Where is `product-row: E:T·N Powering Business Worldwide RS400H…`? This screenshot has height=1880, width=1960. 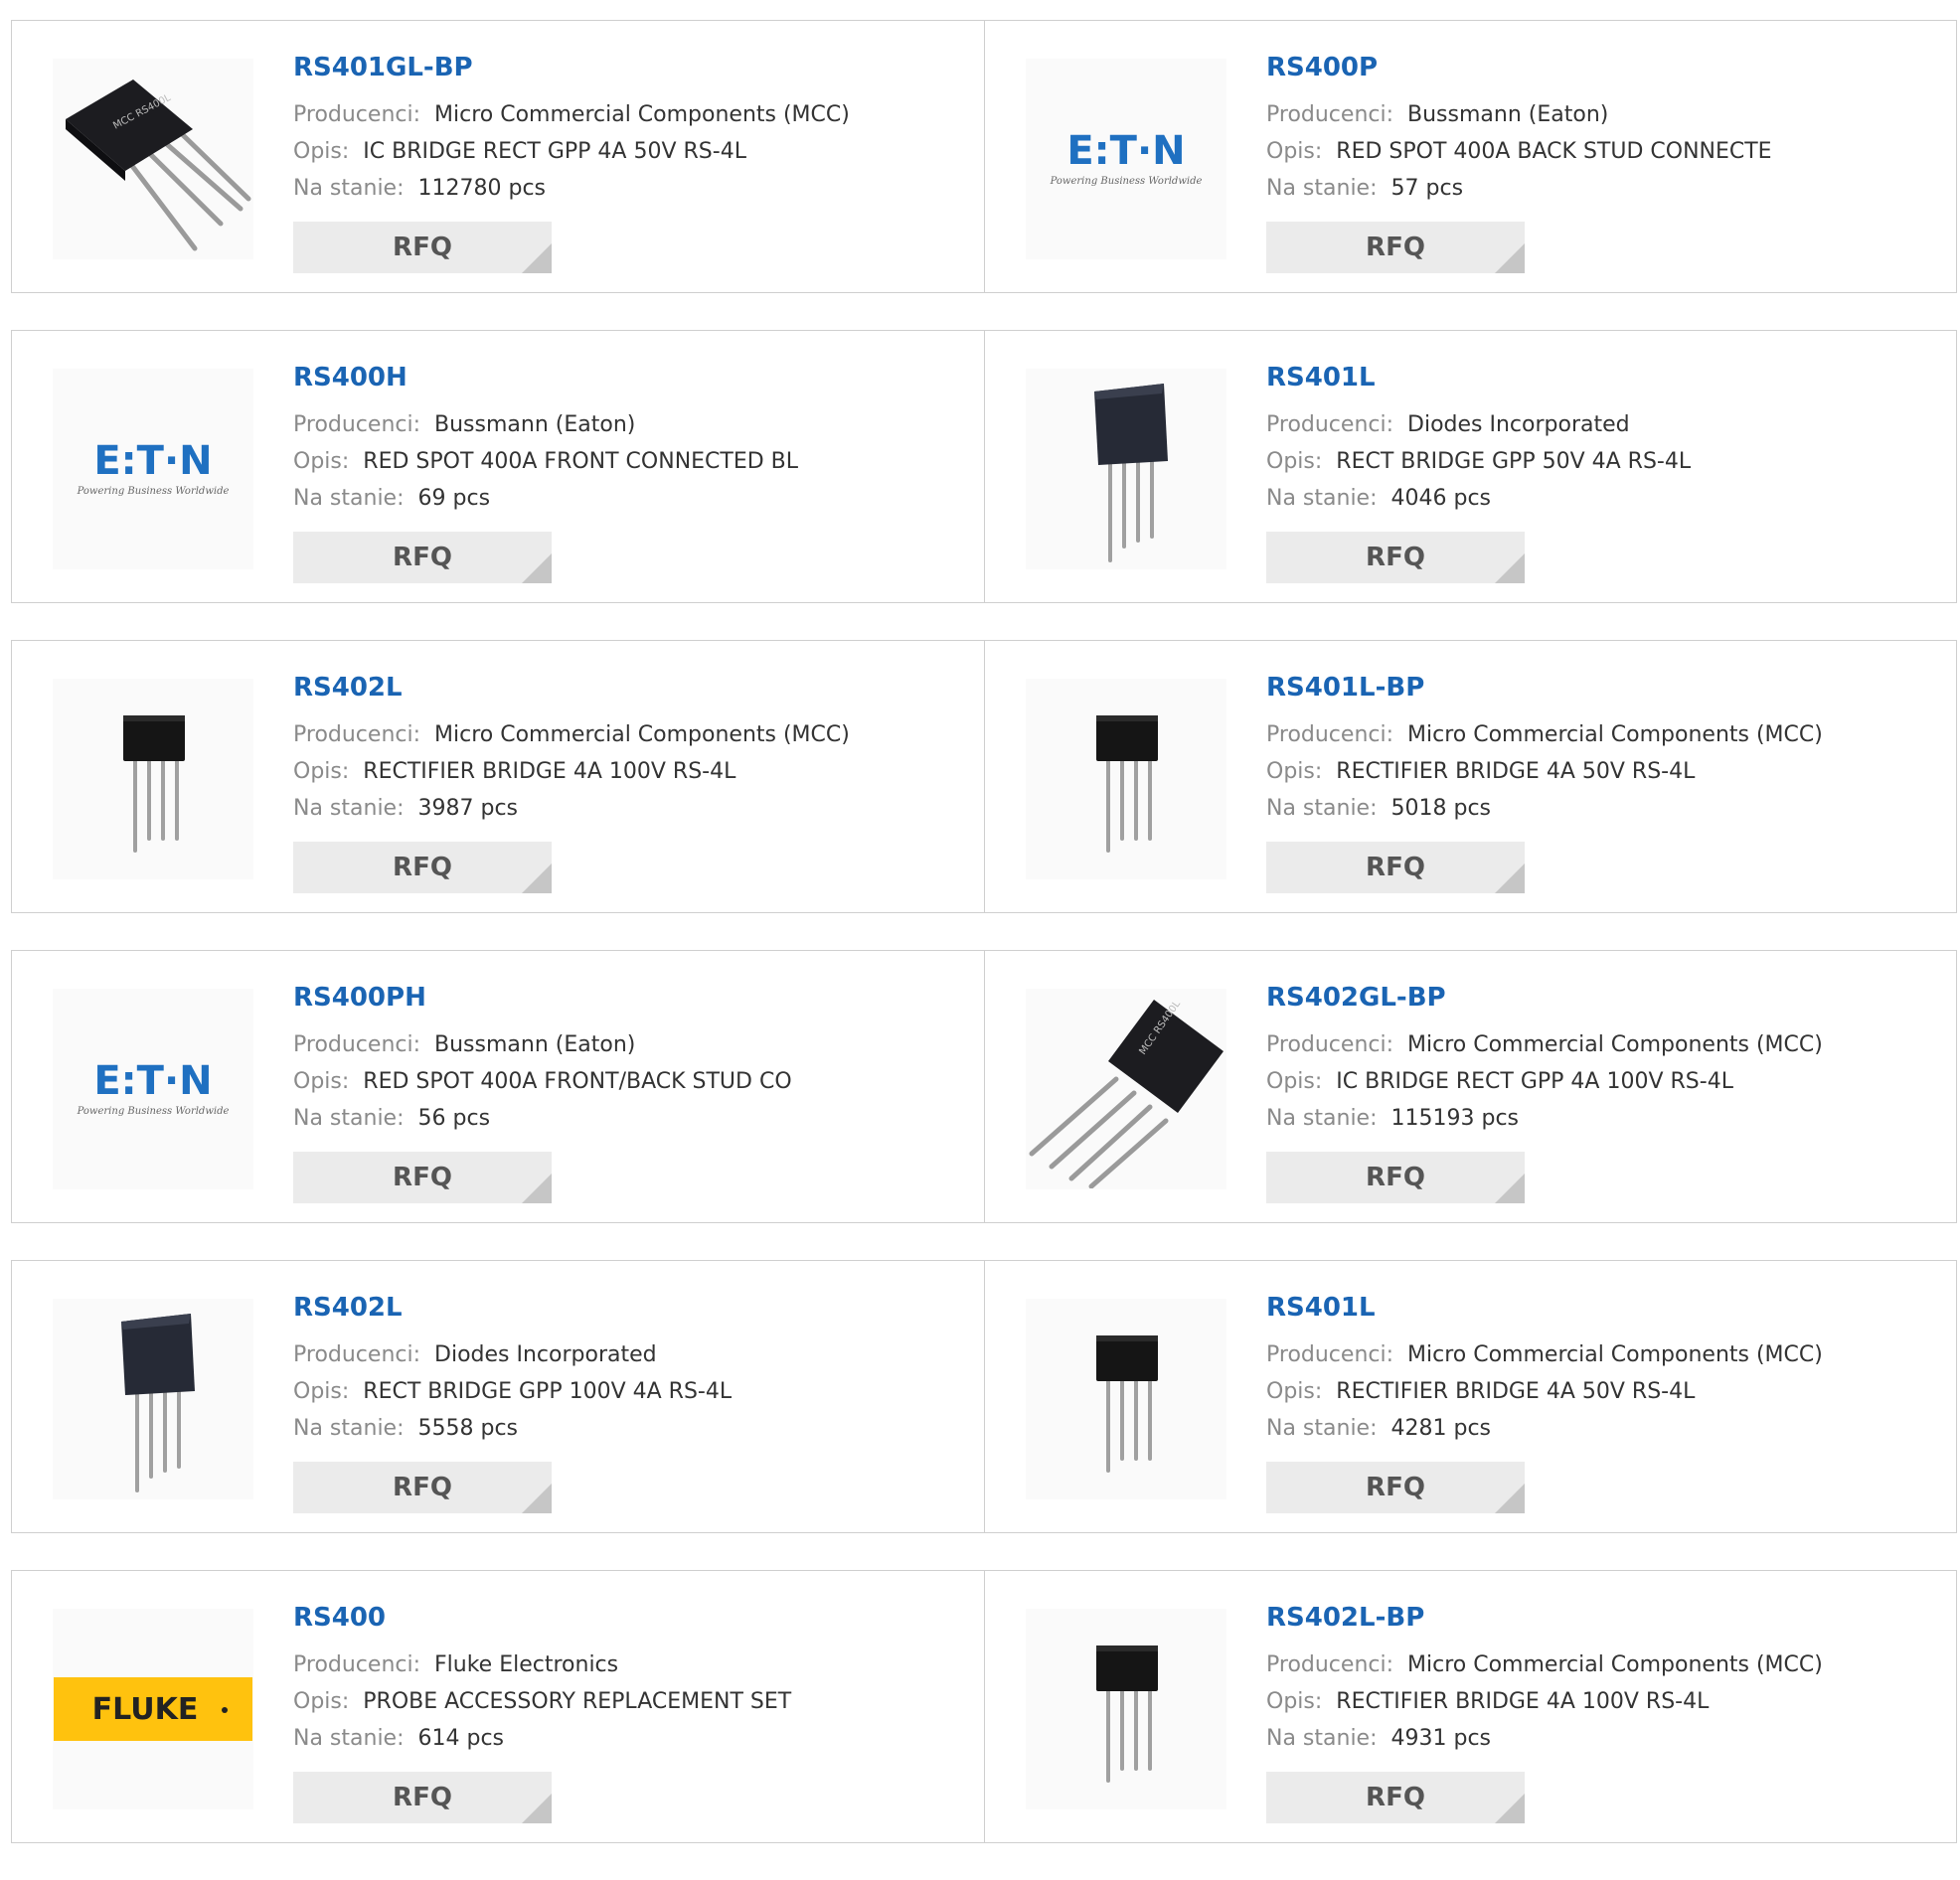 product-row: E:T·N Powering Business Worldwide RS400H… is located at coordinates (984, 466).